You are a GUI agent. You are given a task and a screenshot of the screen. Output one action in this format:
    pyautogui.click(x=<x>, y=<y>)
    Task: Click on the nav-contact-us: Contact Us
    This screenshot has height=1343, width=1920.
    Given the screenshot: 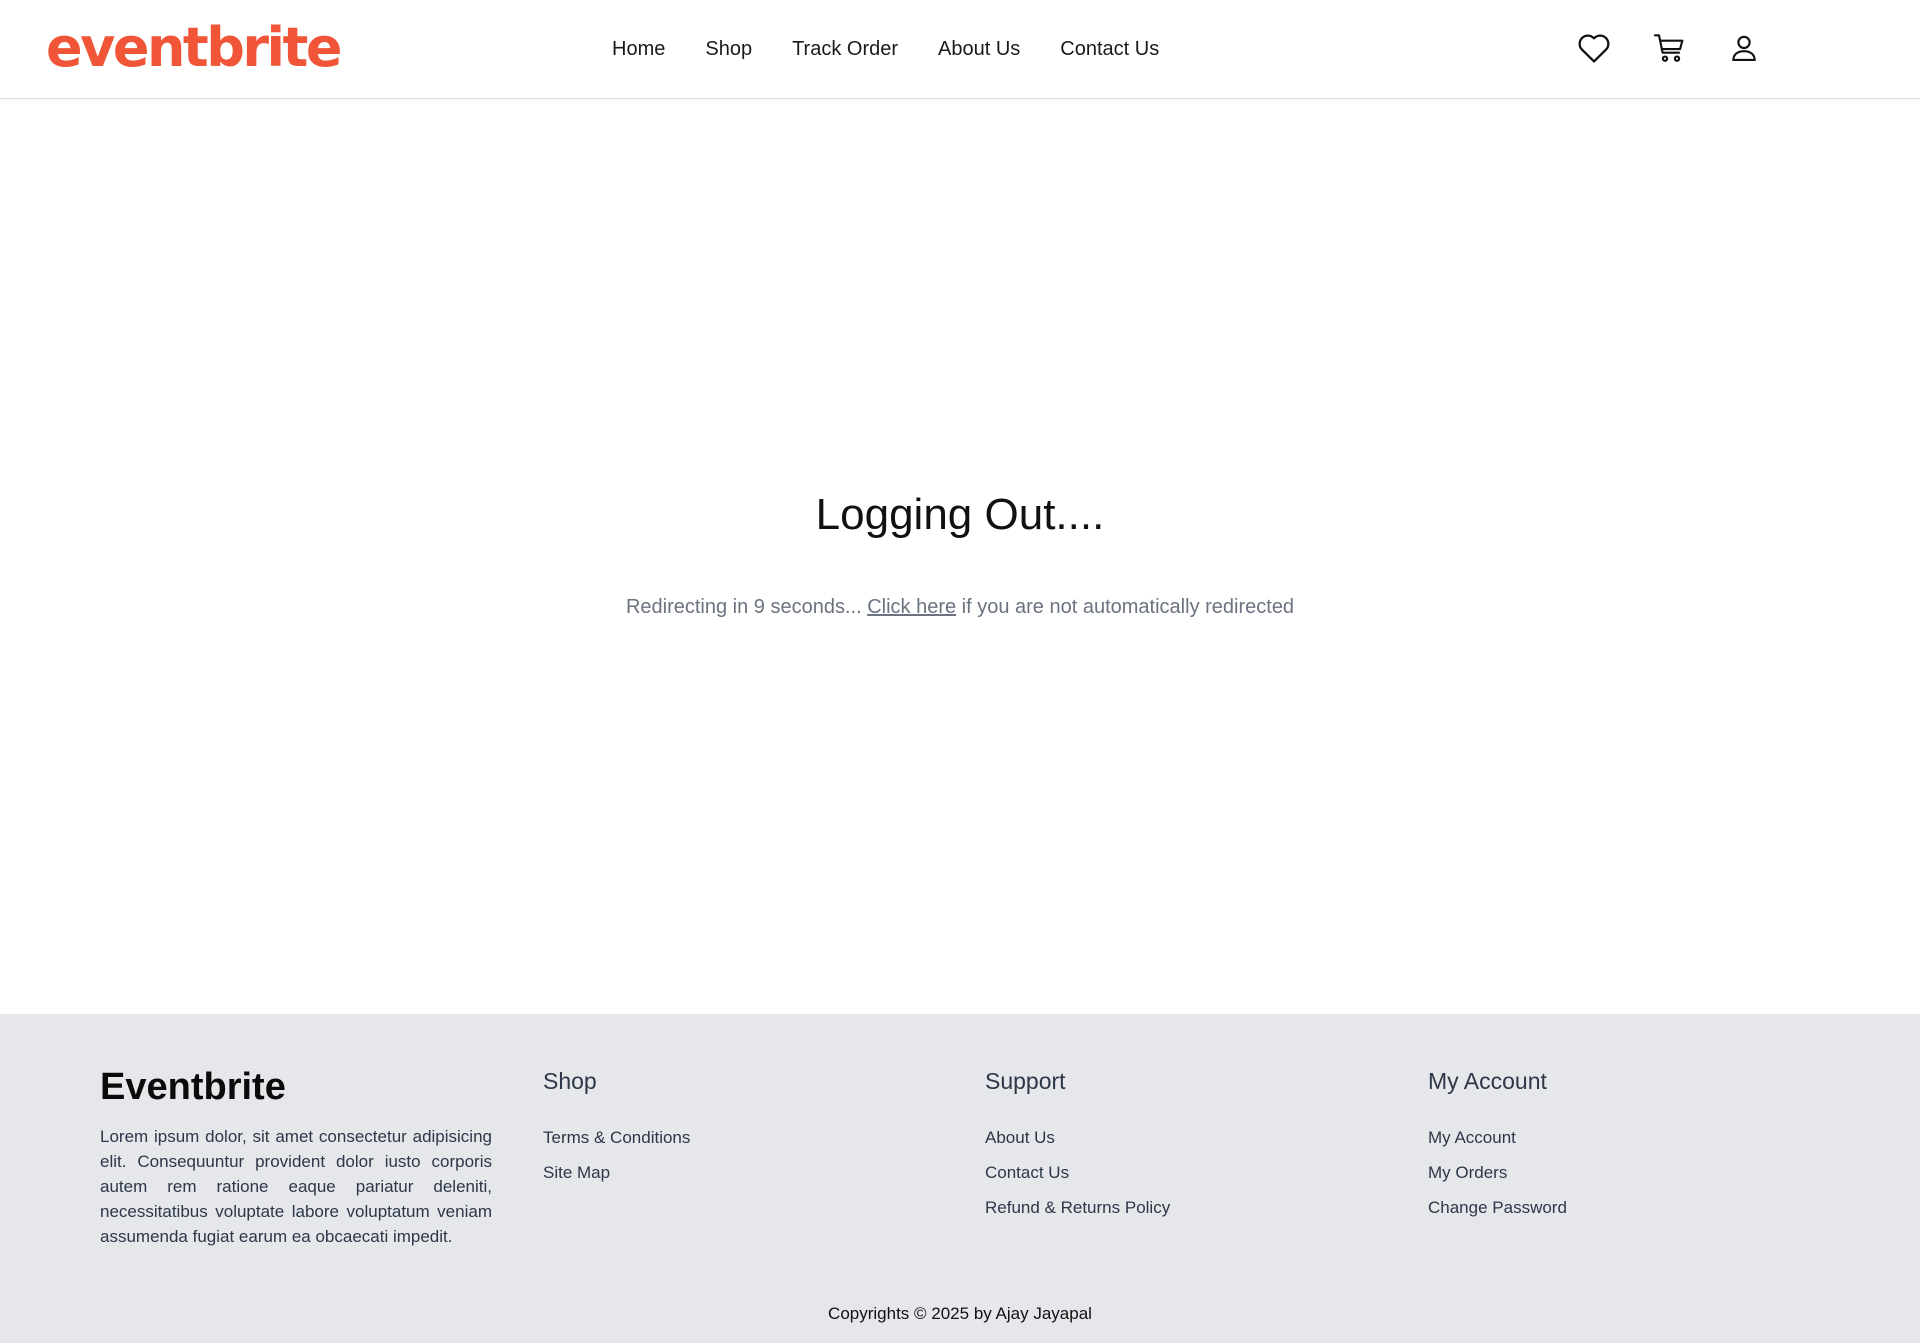 What is the action you would take?
    pyautogui.click(x=1109, y=49)
    